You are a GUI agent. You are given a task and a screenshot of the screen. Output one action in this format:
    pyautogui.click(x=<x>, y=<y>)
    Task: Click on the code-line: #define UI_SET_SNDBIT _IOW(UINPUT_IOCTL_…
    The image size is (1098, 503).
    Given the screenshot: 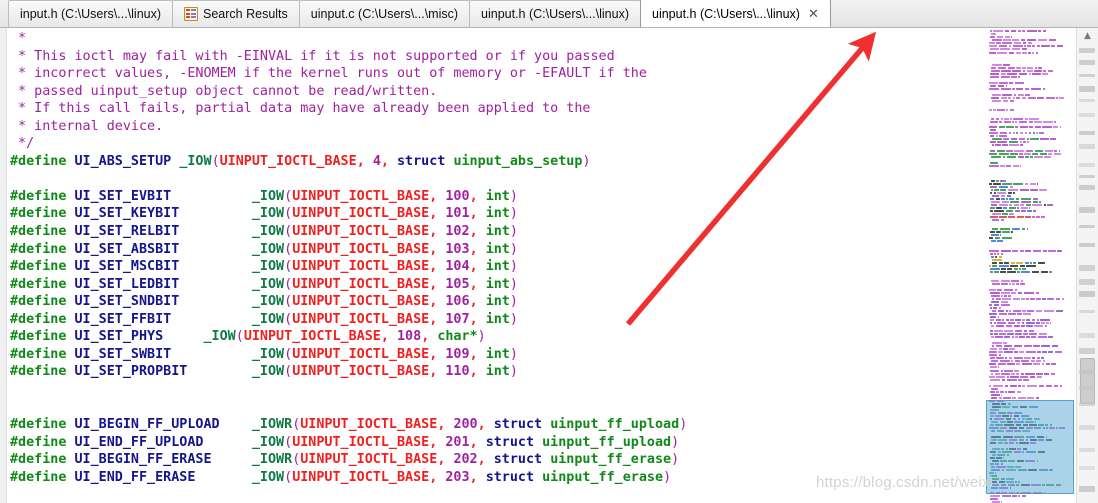 What is the action you would take?
    pyautogui.click(x=348, y=302)
    